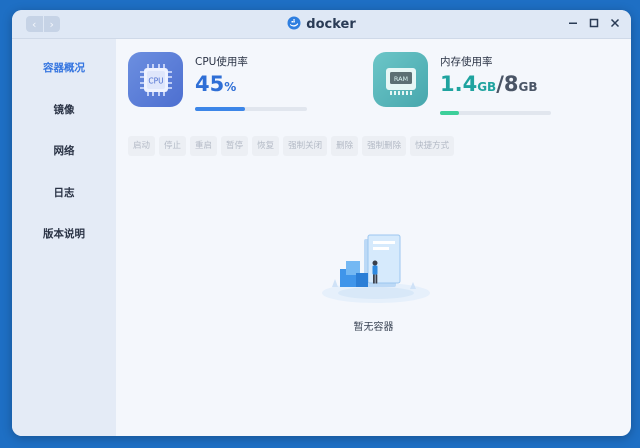  Describe the element at coordinates (331, 24) in the screenshot. I see `window-title: docker` at that location.